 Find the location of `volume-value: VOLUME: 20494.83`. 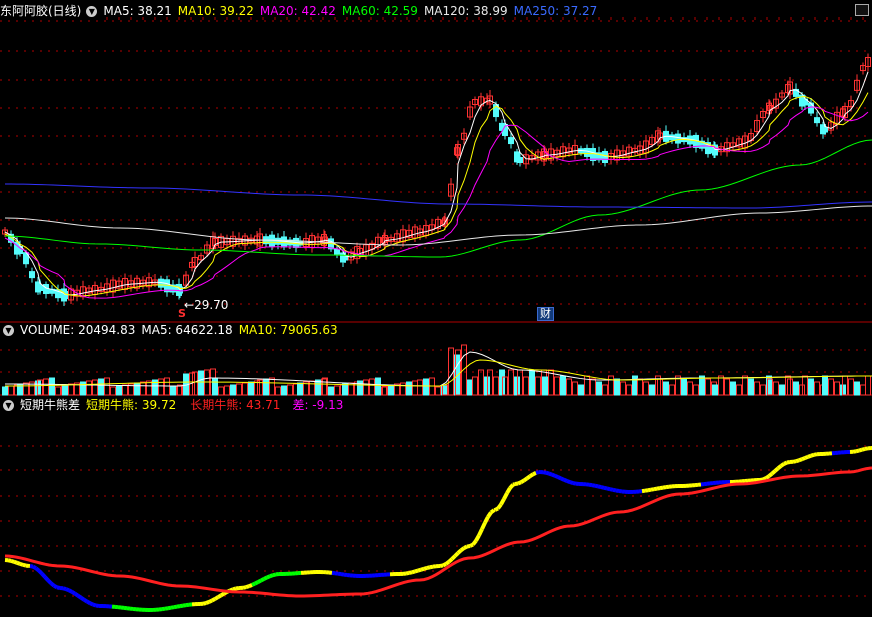

volume-value: VOLUME: 20494.83 is located at coordinates (78, 330).